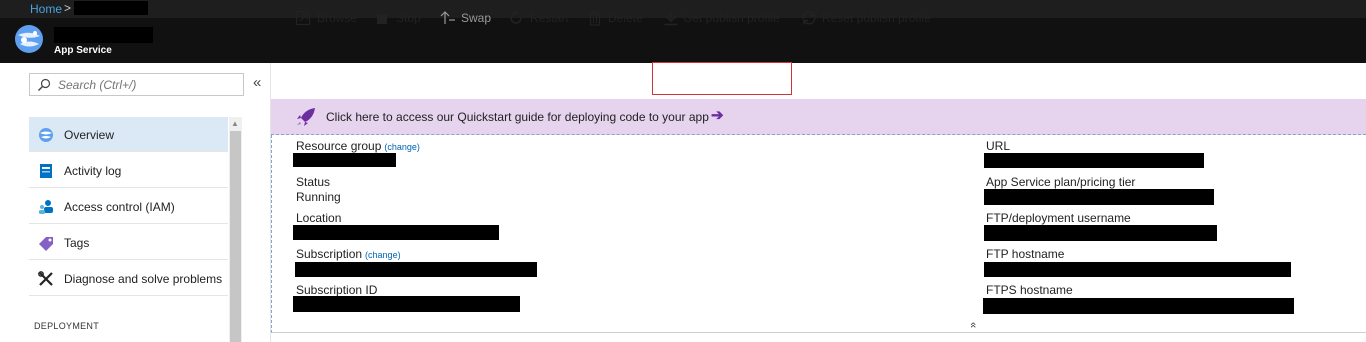 The width and height of the screenshot is (1366, 342). Describe the element at coordinates (46, 9) in the screenshot. I see `breadcrumb-home-link: Home` at that location.